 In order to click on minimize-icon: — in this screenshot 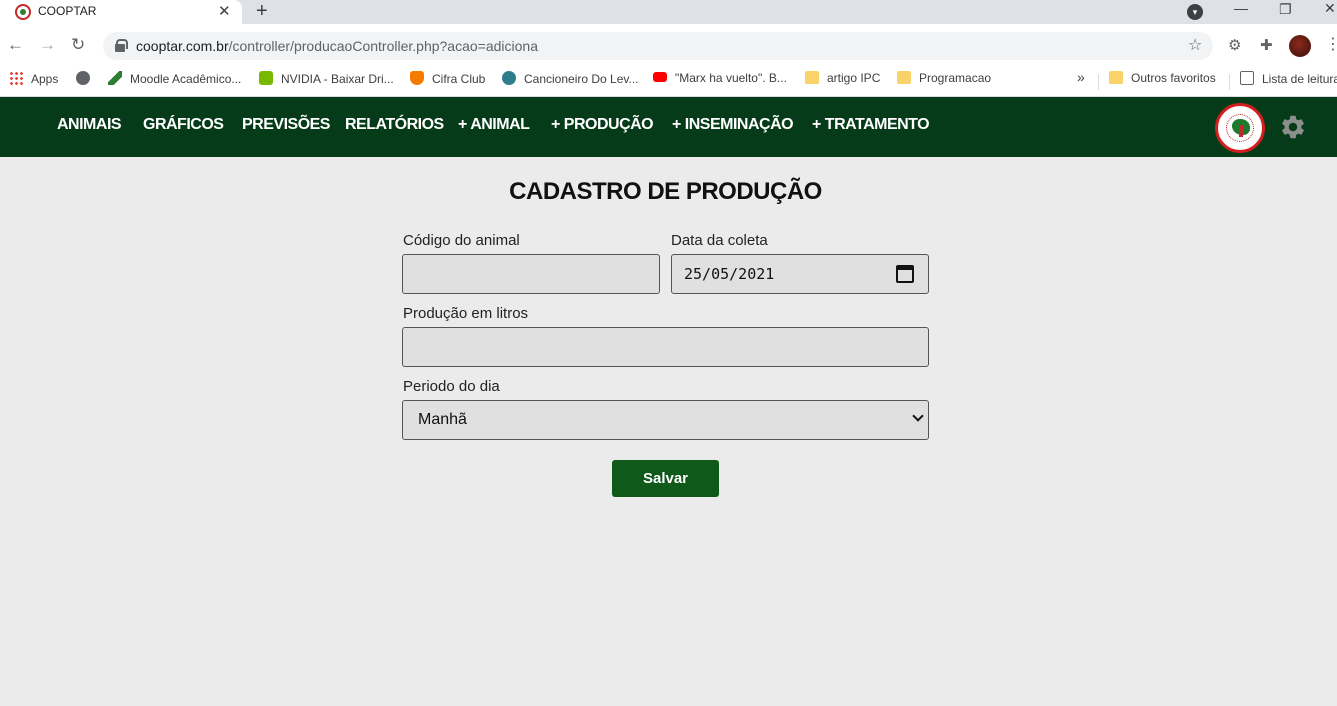, I will do `click(1241, 8)`.